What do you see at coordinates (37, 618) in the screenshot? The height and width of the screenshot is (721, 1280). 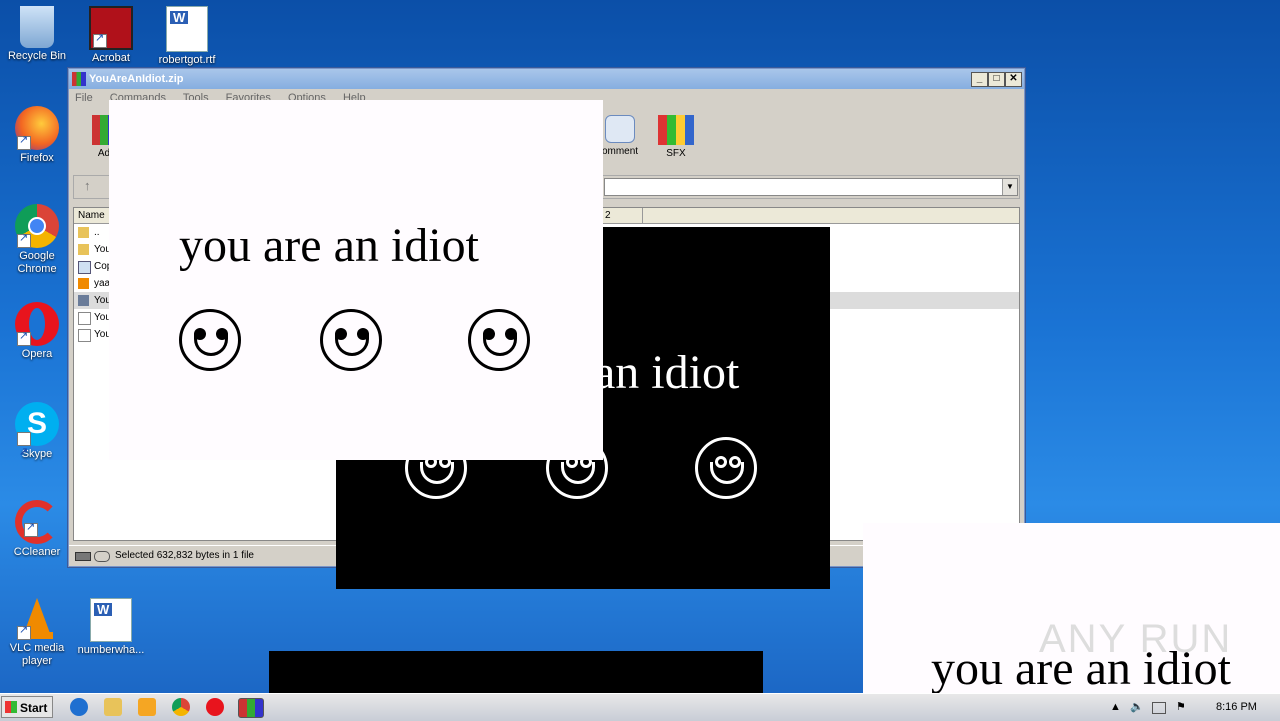 I see `vlc-icon` at bounding box center [37, 618].